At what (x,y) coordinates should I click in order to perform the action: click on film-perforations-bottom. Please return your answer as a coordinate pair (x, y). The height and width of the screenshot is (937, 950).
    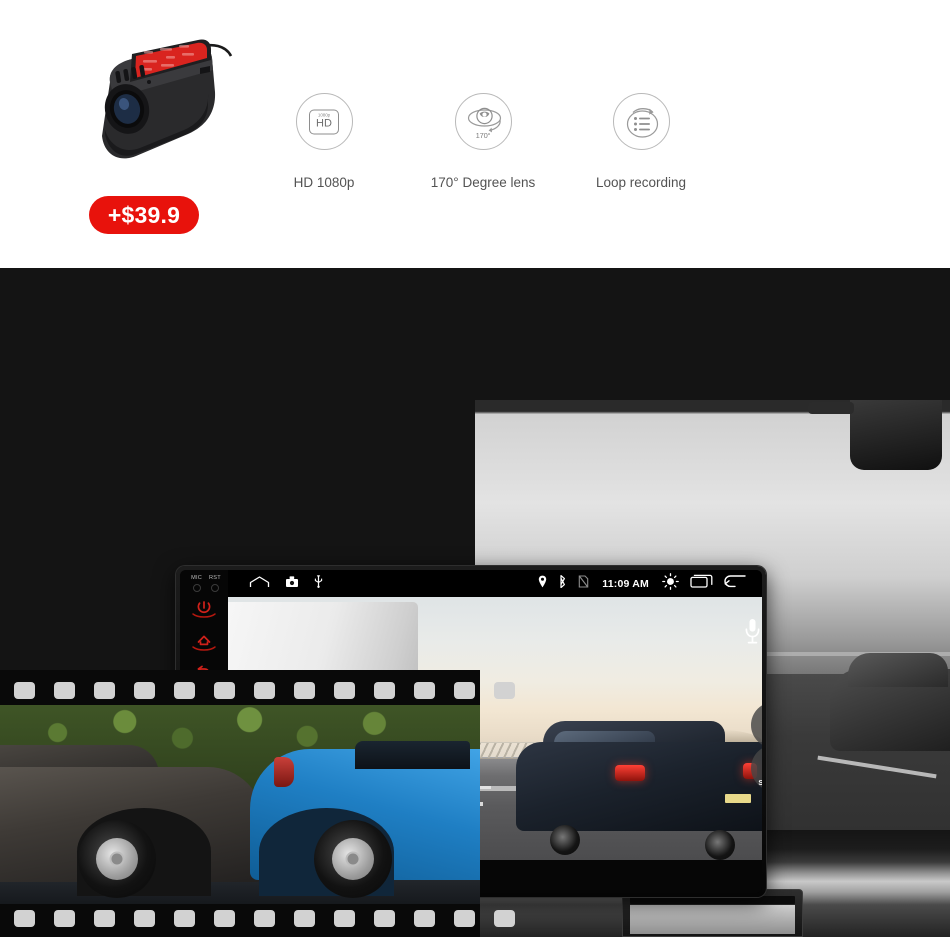
    Looking at the image, I should click on (257, 918).